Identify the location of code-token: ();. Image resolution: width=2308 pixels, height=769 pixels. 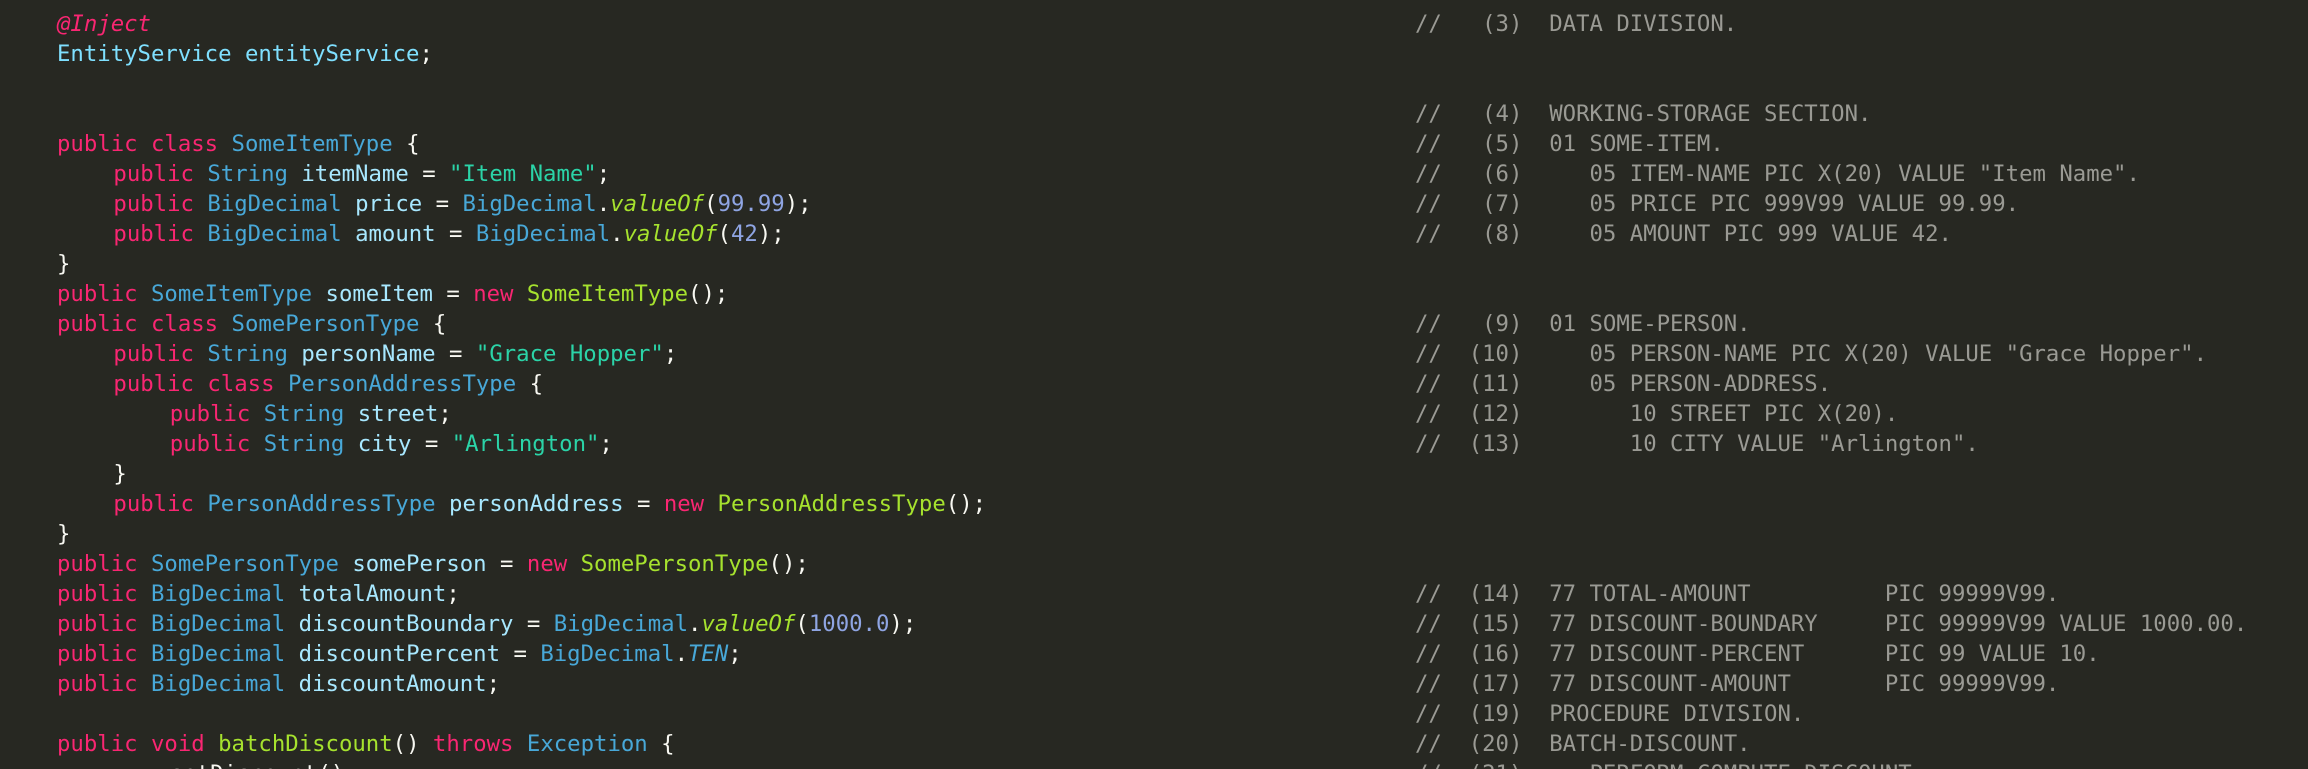
(788, 564).